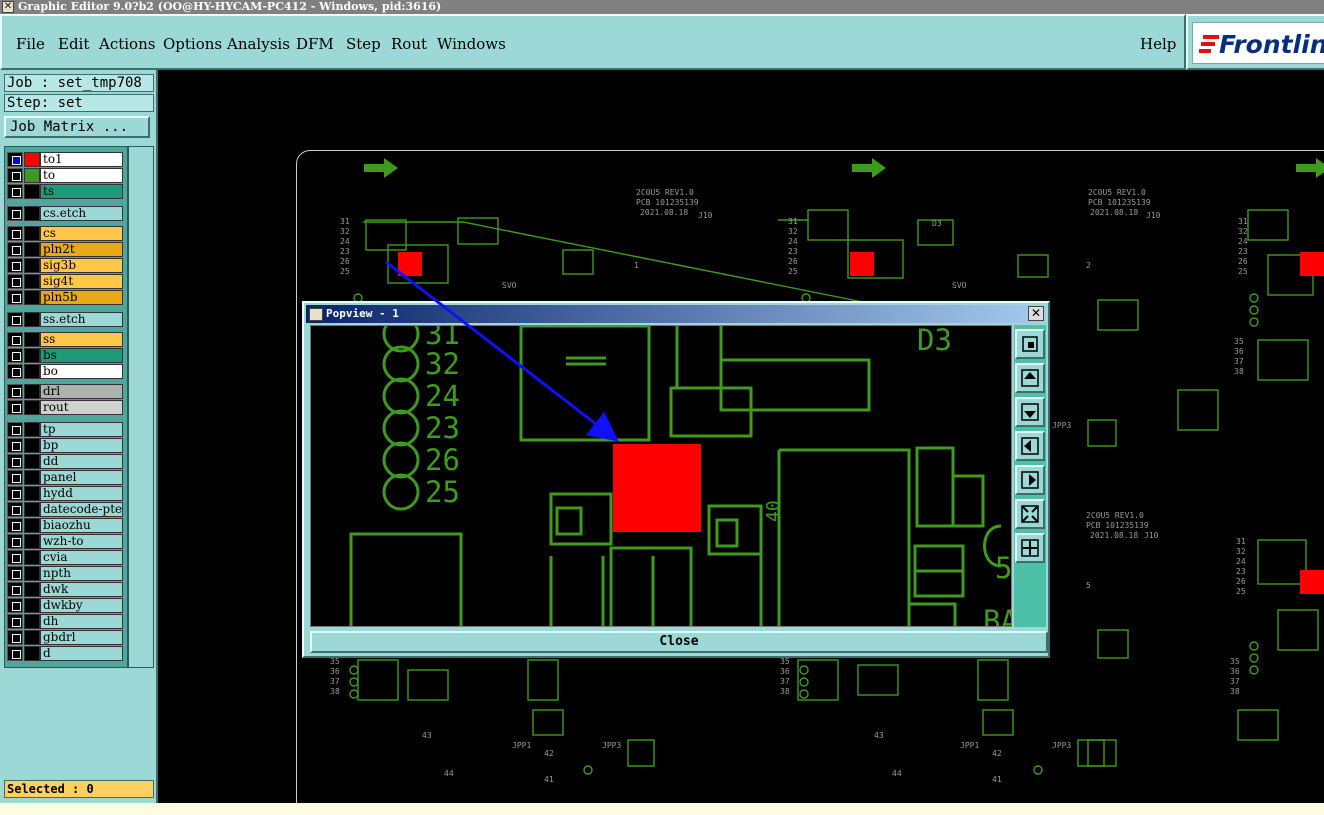 The image size is (1324, 815). What do you see at coordinates (81, 525) in the screenshot?
I see `layer-name: biaozhu` at bounding box center [81, 525].